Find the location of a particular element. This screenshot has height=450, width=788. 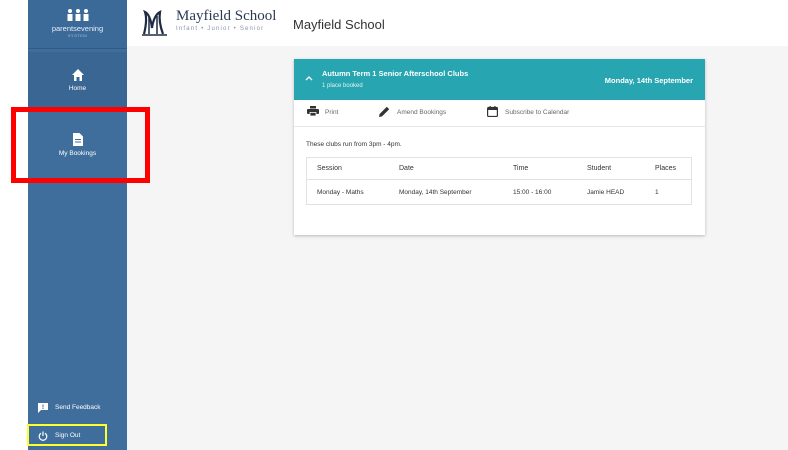

feedback-icon is located at coordinates (43, 408).